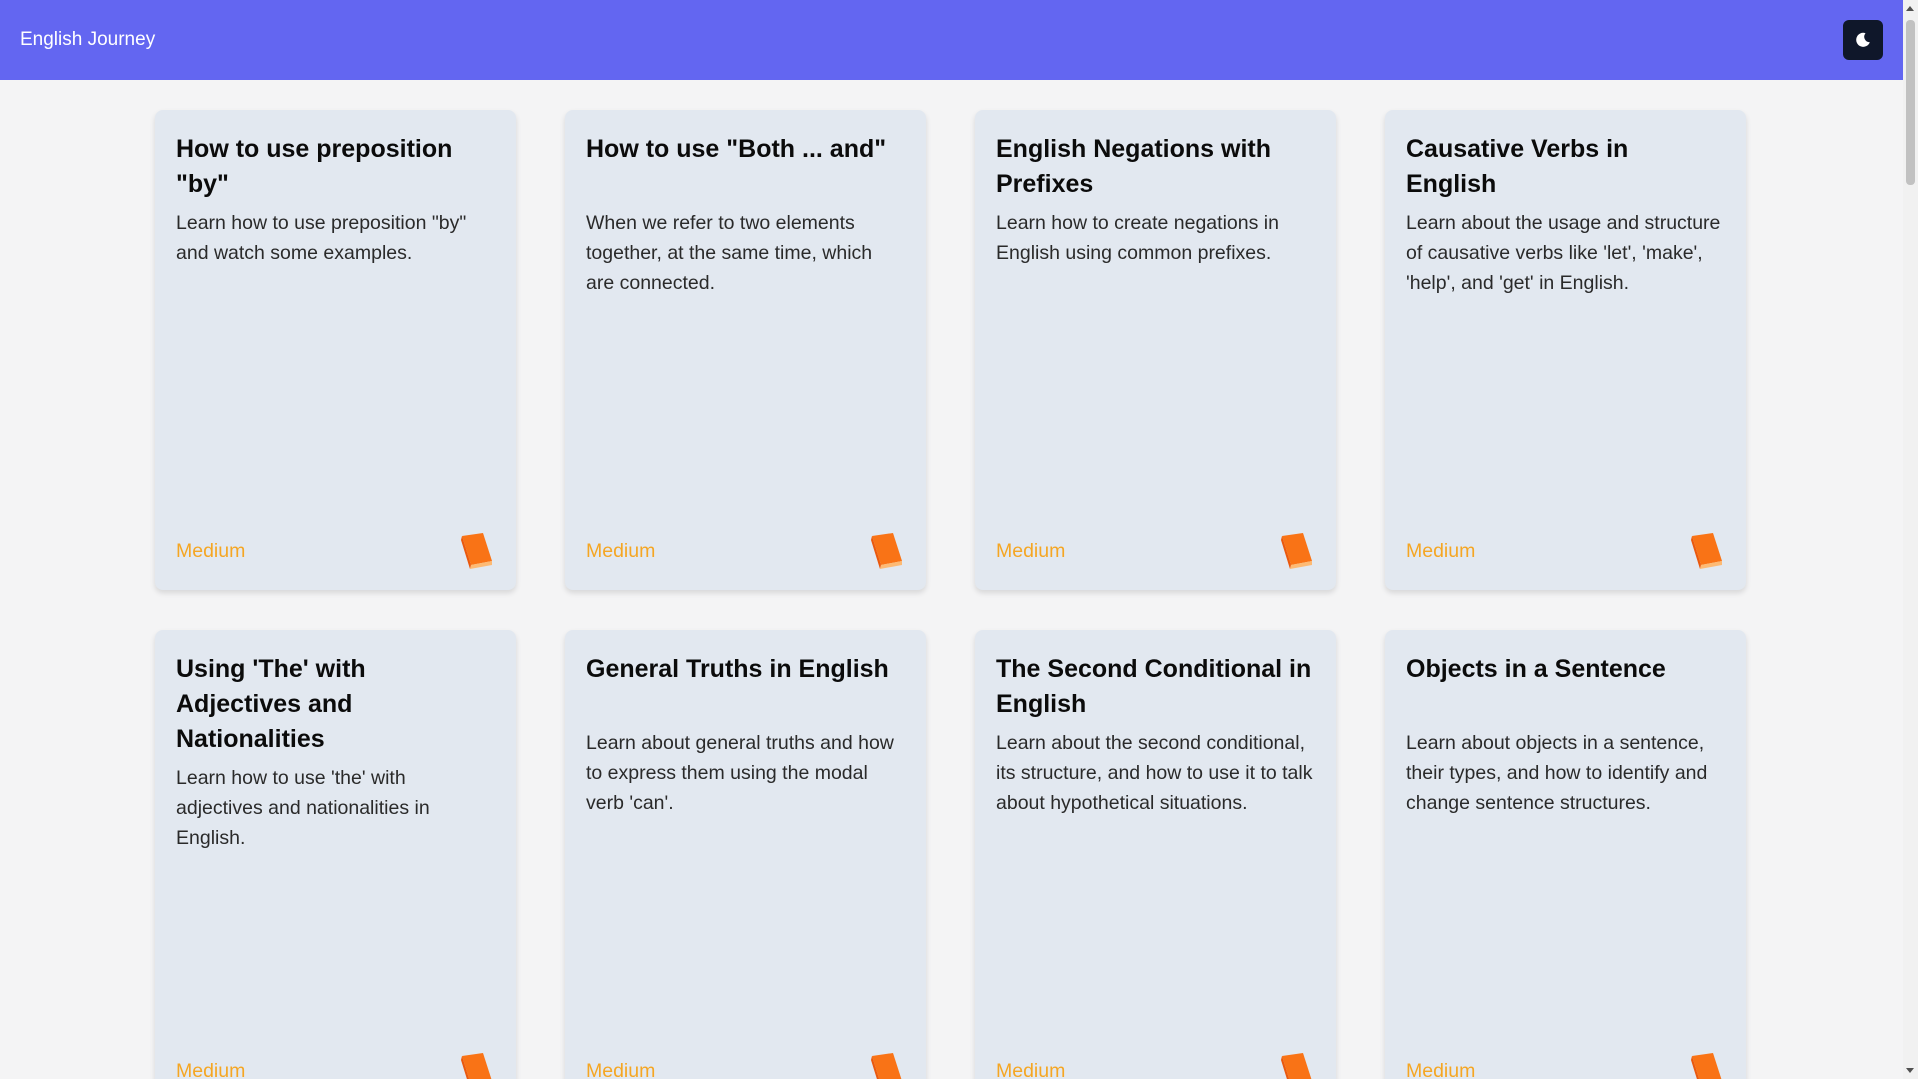  Describe the element at coordinates (1134, 166) in the screenshot. I see `card-title: English Negations with Prefixes` at that location.